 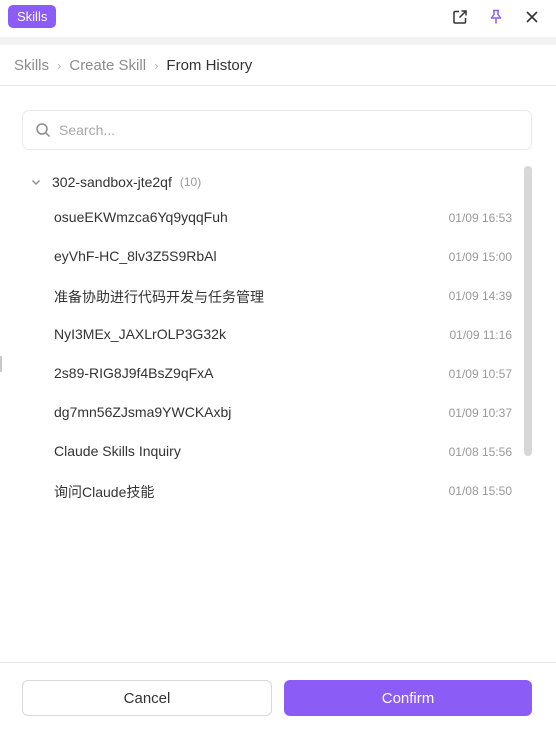 I want to click on list-item-title: 准备协助进行代码开发与任务管理, so click(x=159, y=297).